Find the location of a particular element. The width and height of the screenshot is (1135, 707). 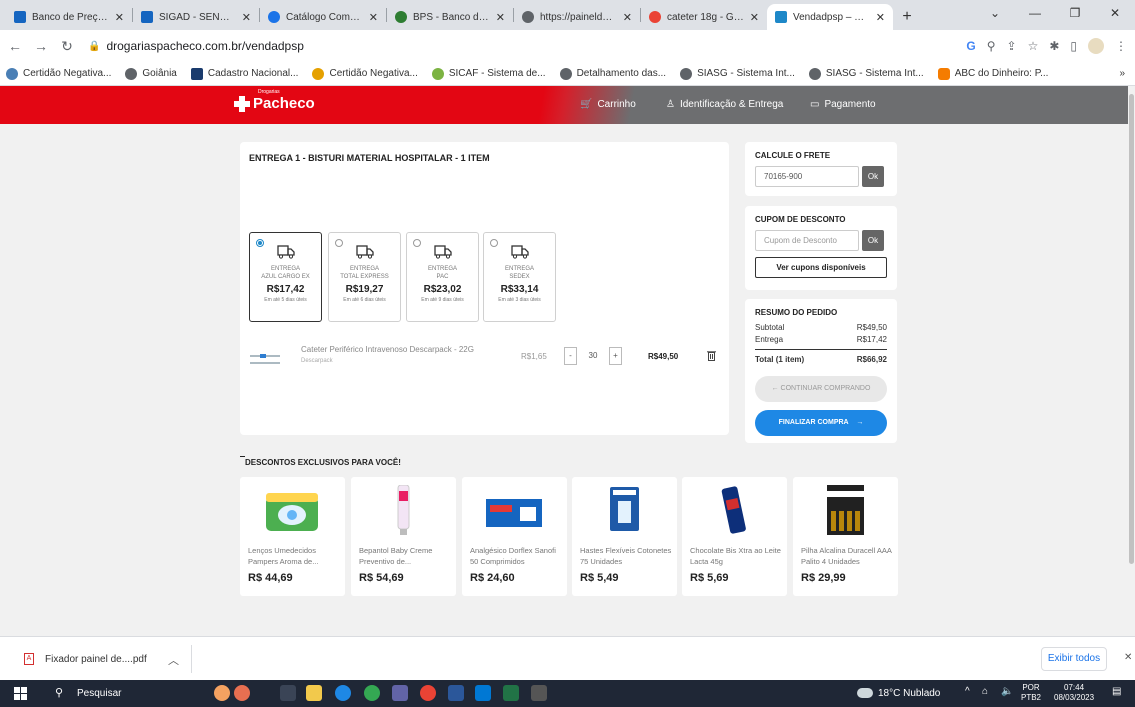

back-icon: ← is located at coordinates (15, 46).